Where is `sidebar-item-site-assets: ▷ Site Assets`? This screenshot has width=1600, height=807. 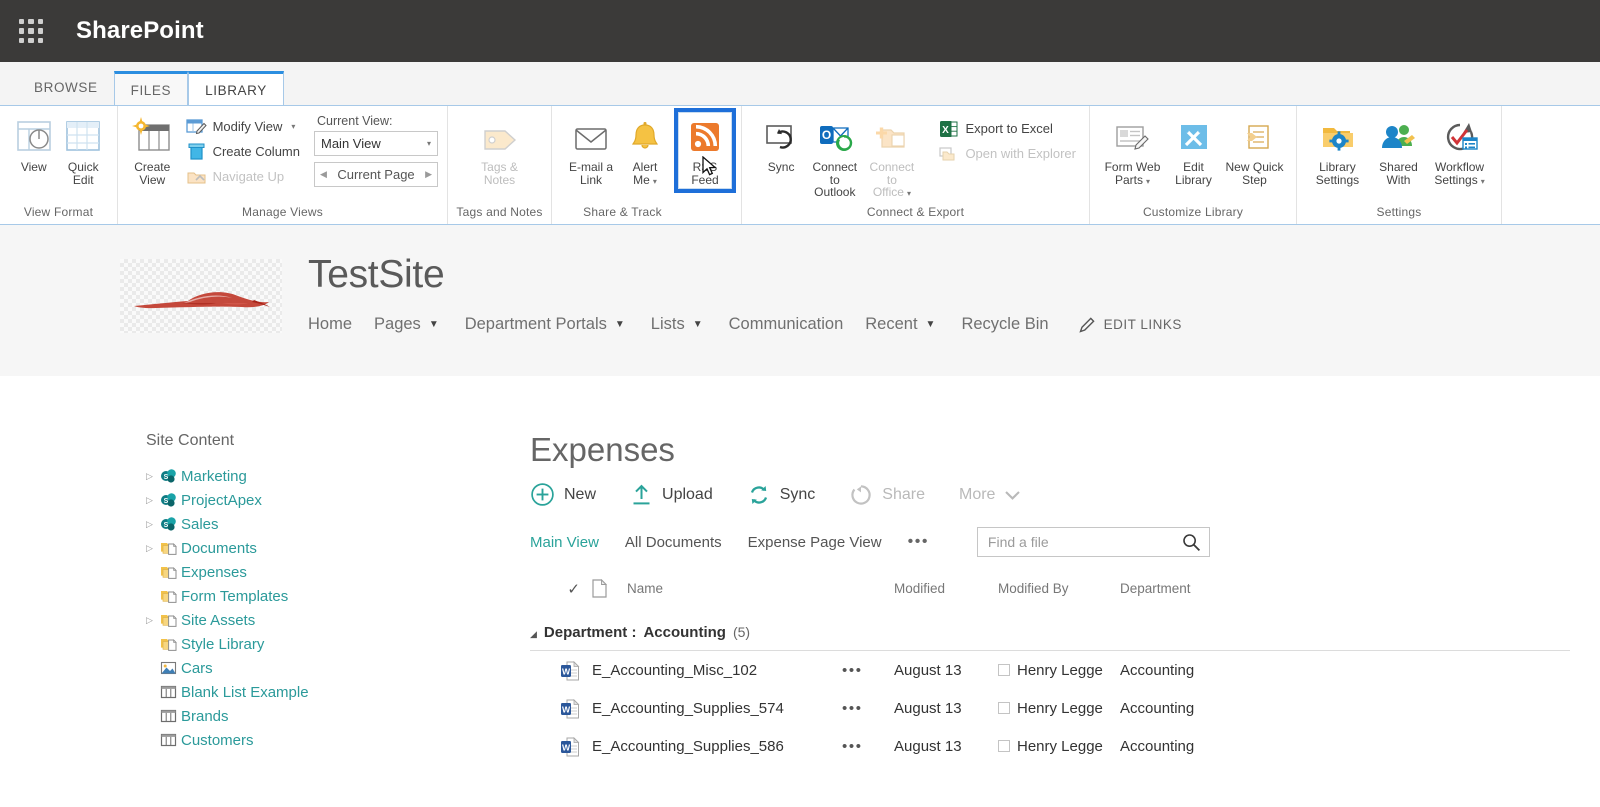 sidebar-item-site-assets: ▷ Site Assets is located at coordinates (338, 620).